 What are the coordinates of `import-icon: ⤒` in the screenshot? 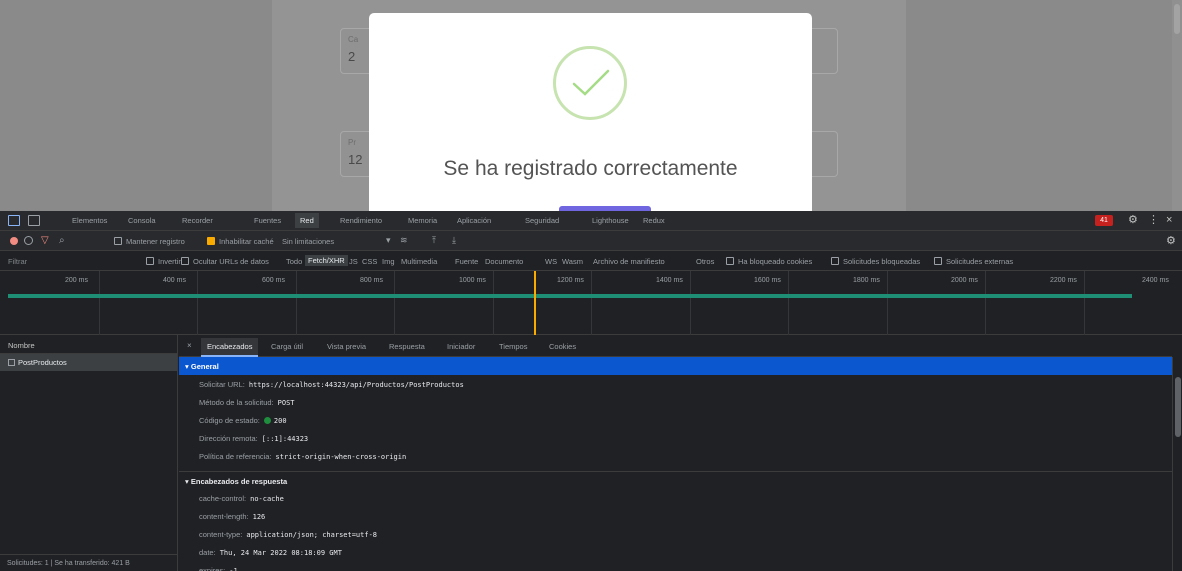 It's located at (434, 240).